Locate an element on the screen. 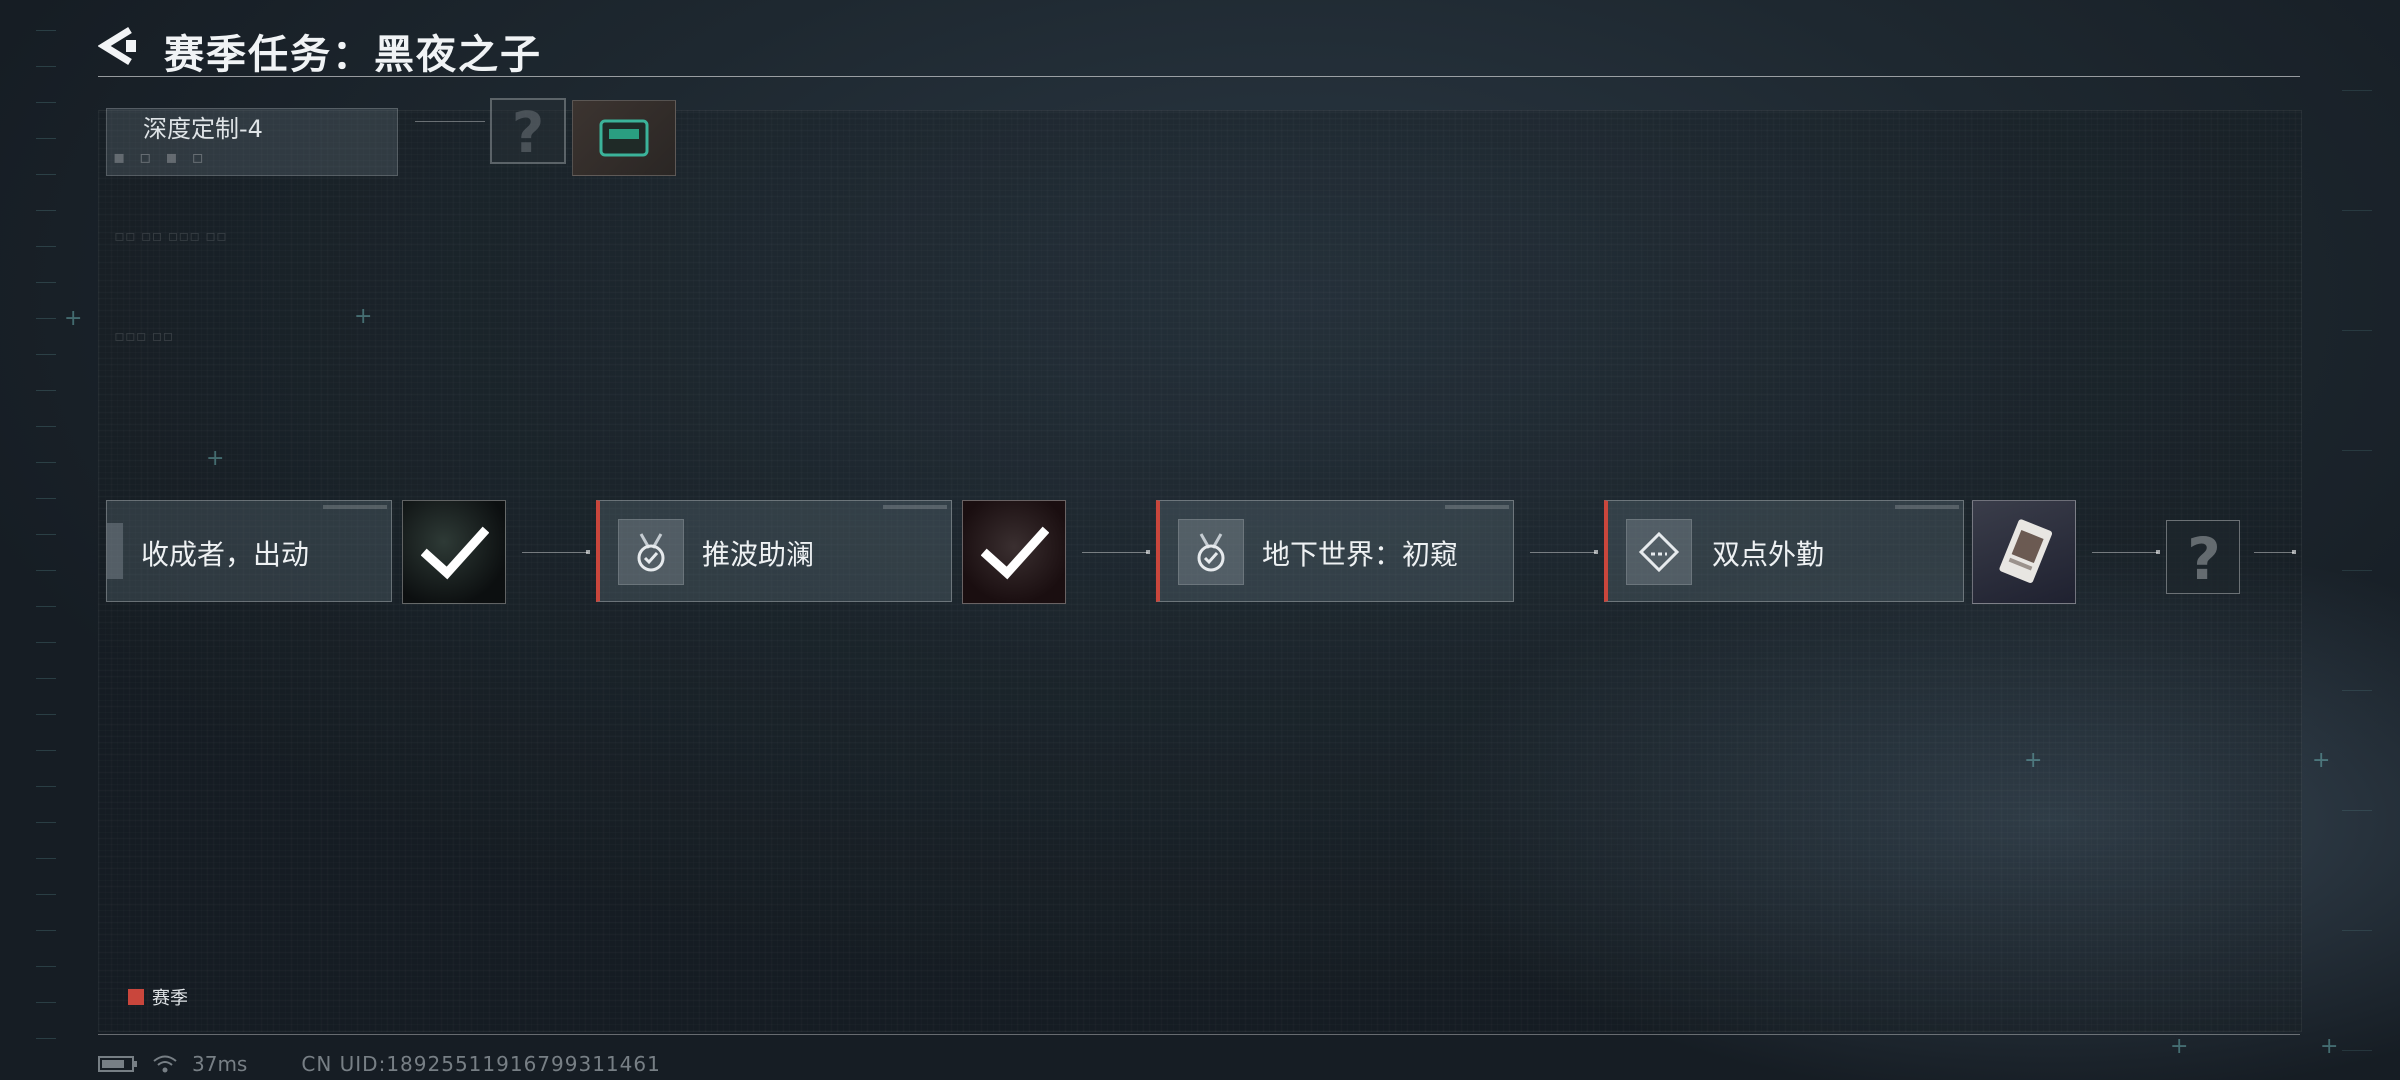 The width and height of the screenshot is (2400, 1080). battery-icon is located at coordinates (117, 1064).